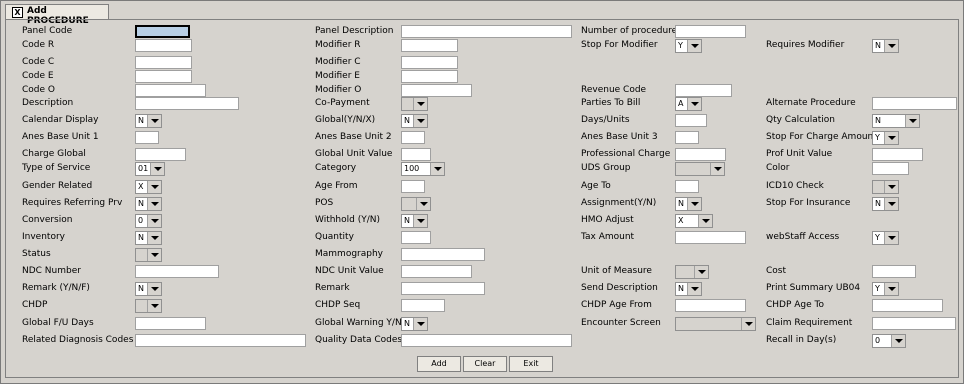 The width and height of the screenshot is (964, 384). I want to click on age-from-input, so click(413, 186).